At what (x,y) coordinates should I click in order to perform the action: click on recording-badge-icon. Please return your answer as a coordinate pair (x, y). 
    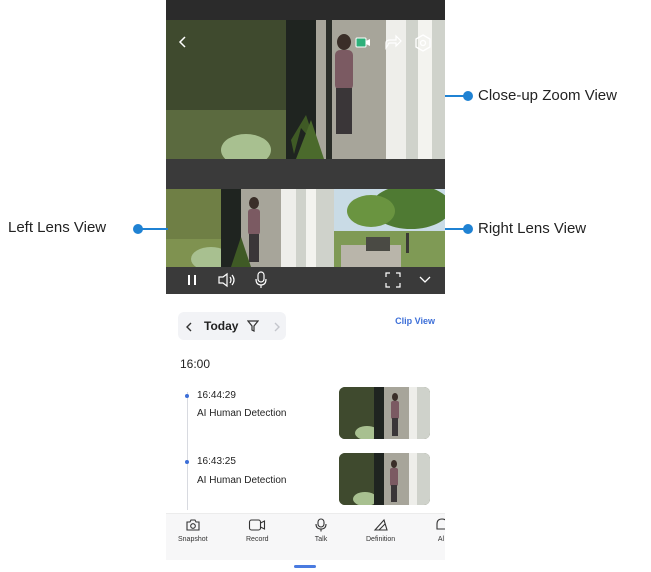
    Looking at the image, I should click on (363, 42).